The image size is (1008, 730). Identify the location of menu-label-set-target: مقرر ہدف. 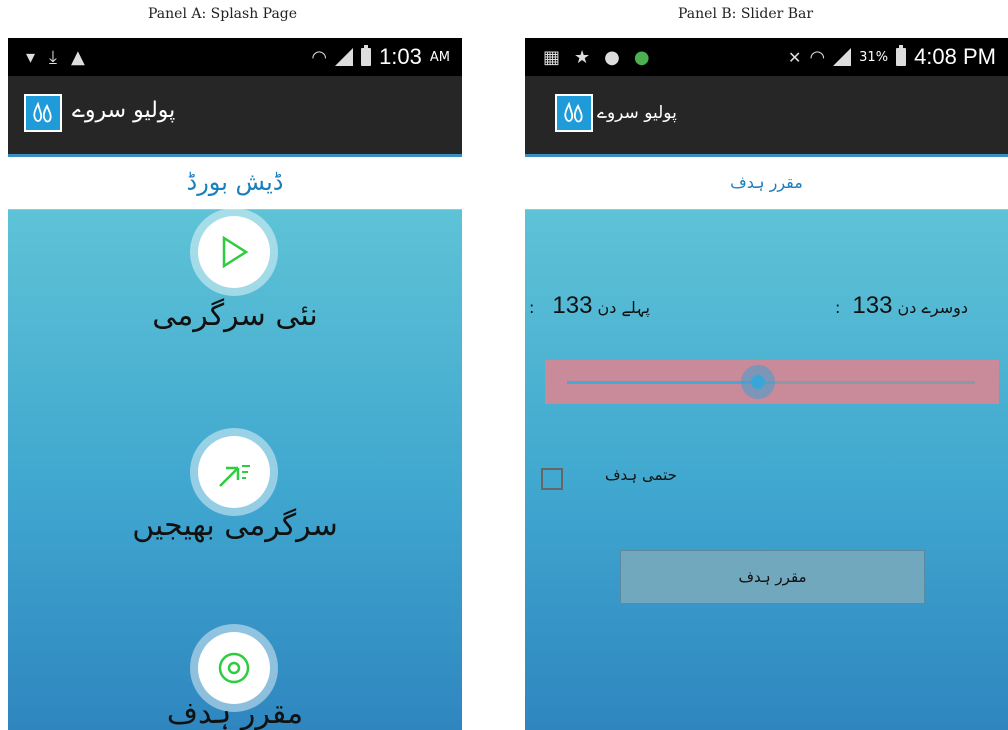
(235, 713).